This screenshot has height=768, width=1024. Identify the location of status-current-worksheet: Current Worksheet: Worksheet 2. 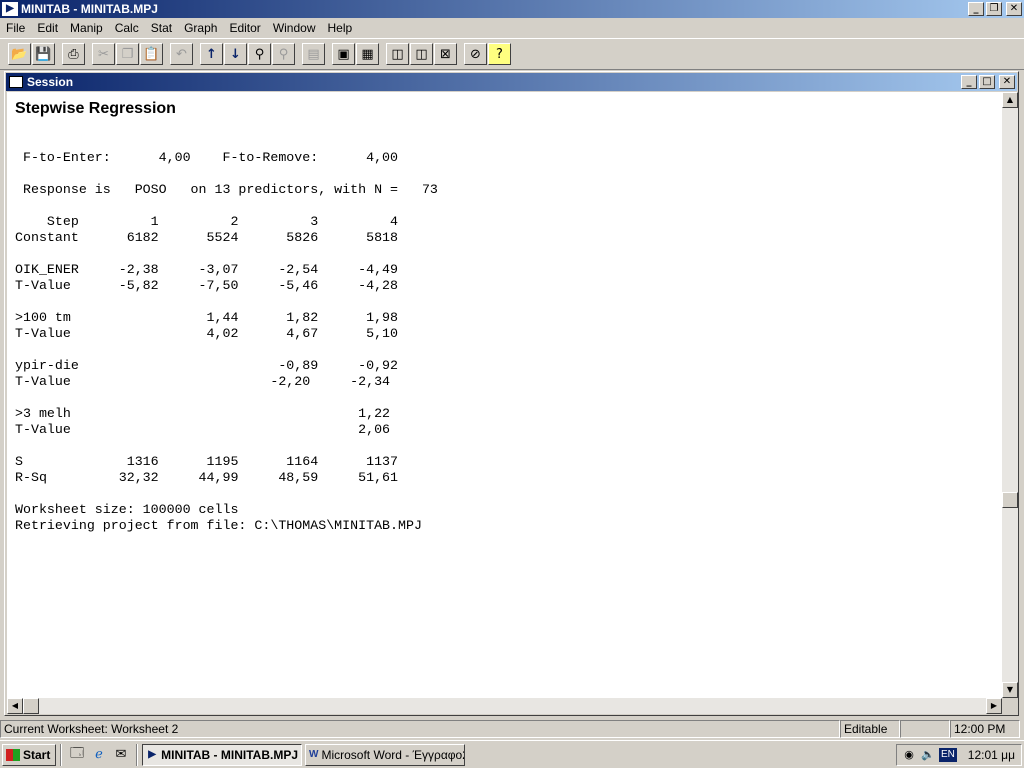
(420, 729).